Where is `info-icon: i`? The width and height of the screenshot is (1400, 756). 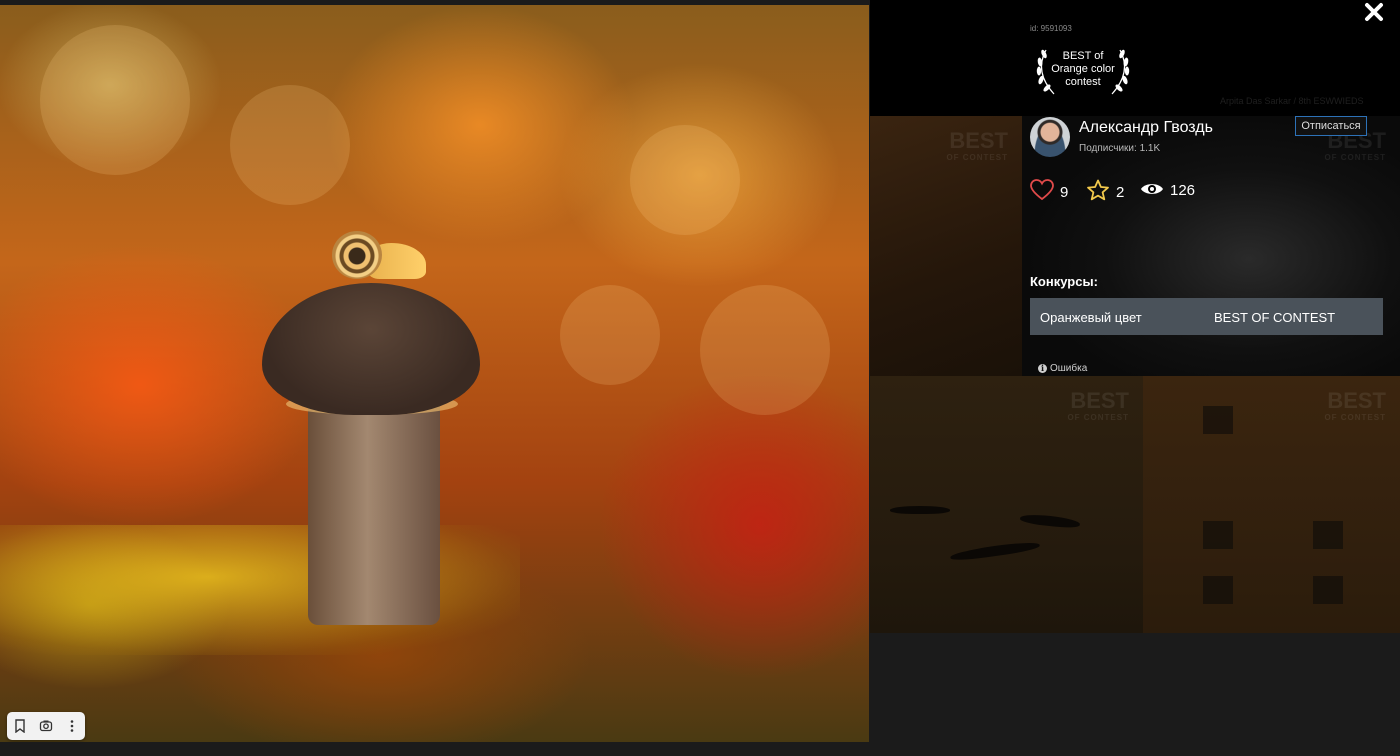 info-icon: i is located at coordinates (1042, 368).